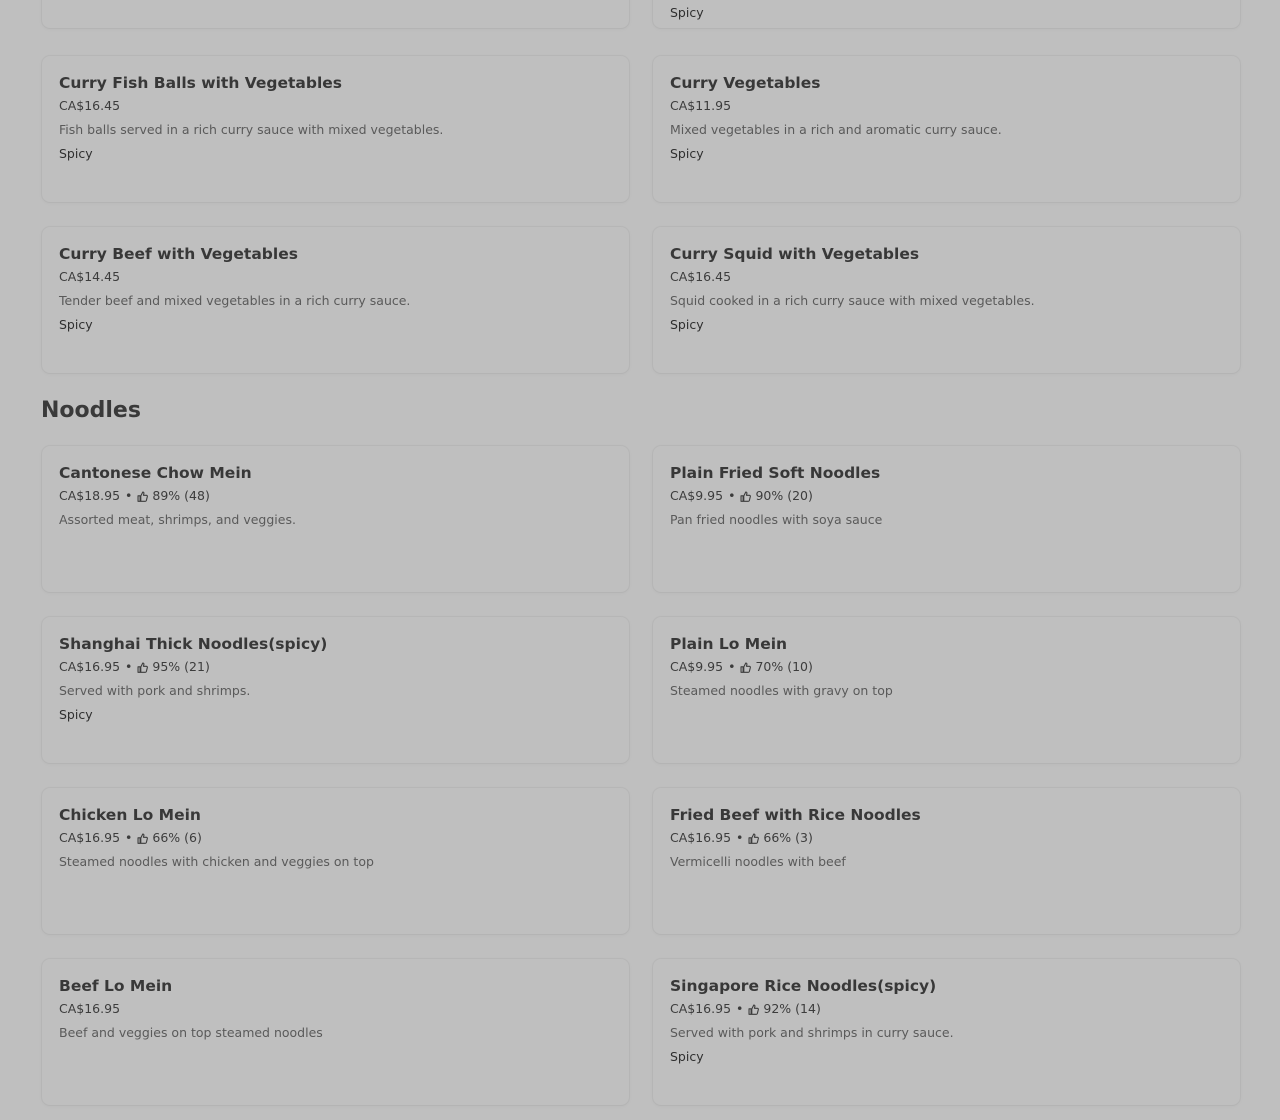 This screenshot has height=1120, width=1280. Describe the element at coordinates (91, 410) in the screenshot. I see `section-title-noodles: Noodles` at that location.